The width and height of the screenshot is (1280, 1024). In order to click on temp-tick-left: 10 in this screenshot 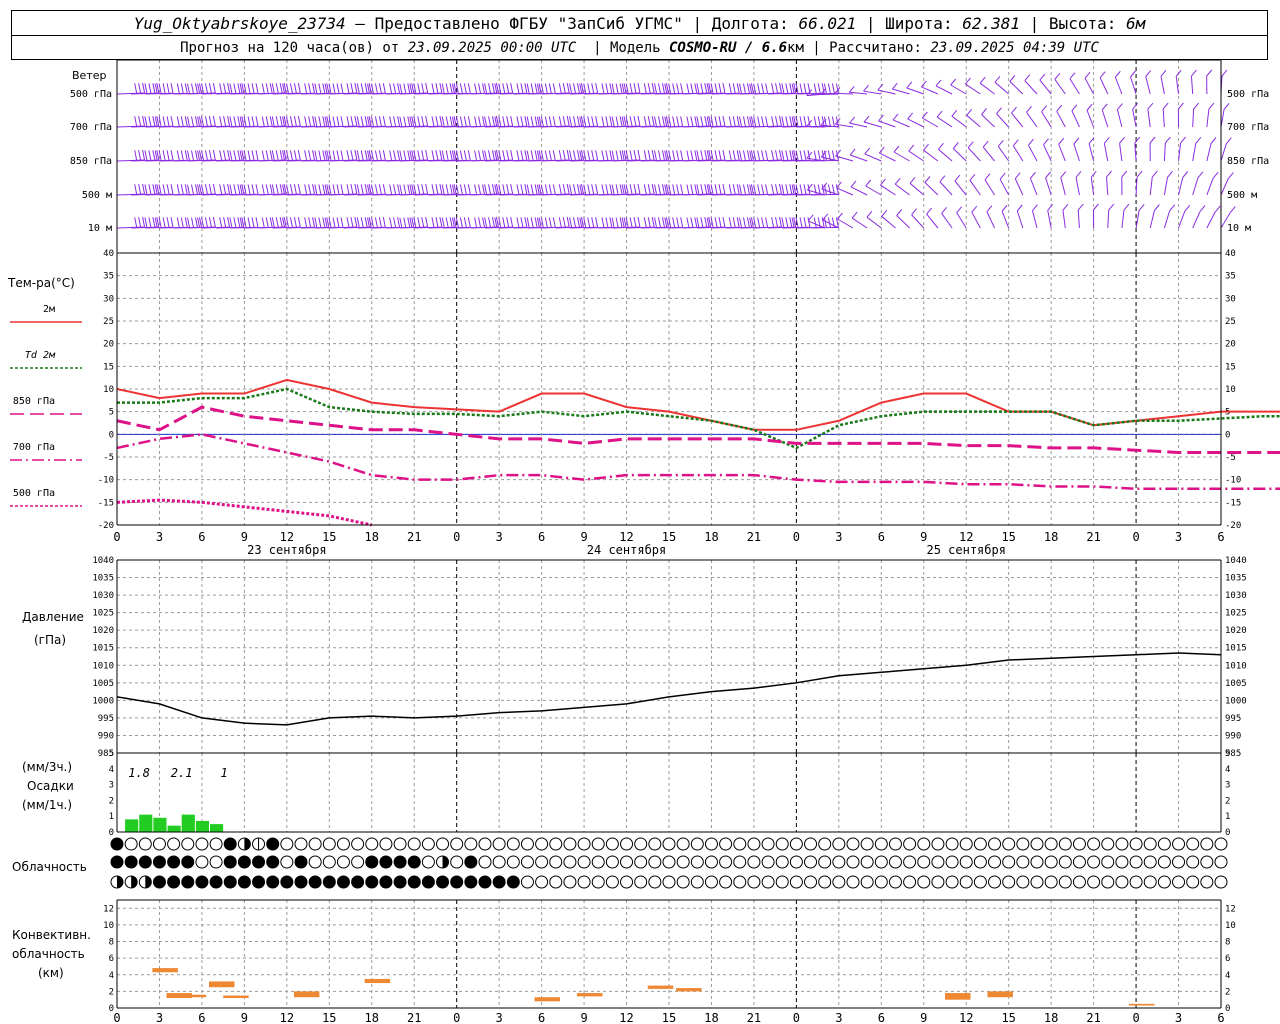, I will do `click(108, 390)`.